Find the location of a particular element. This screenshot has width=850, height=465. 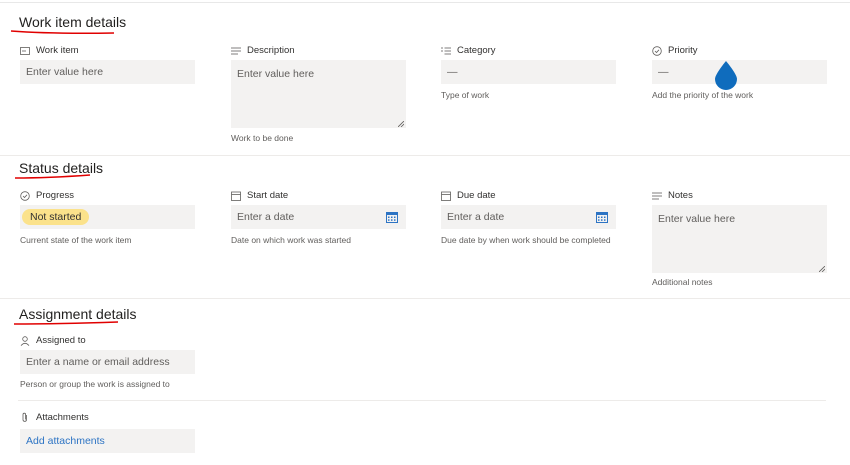

person-icon is located at coordinates (25, 340).